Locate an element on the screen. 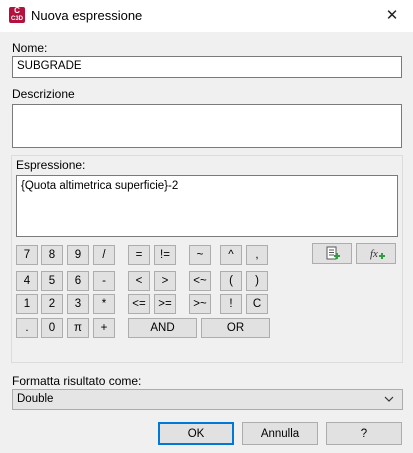 The image size is (413, 453). description-label: Descrizione is located at coordinates (43, 94).